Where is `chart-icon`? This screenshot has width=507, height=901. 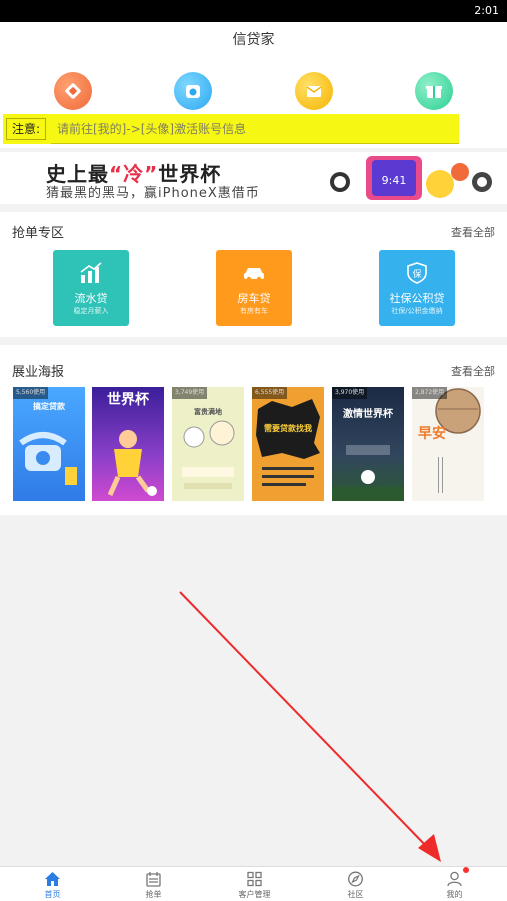 chart-icon is located at coordinates (91, 272).